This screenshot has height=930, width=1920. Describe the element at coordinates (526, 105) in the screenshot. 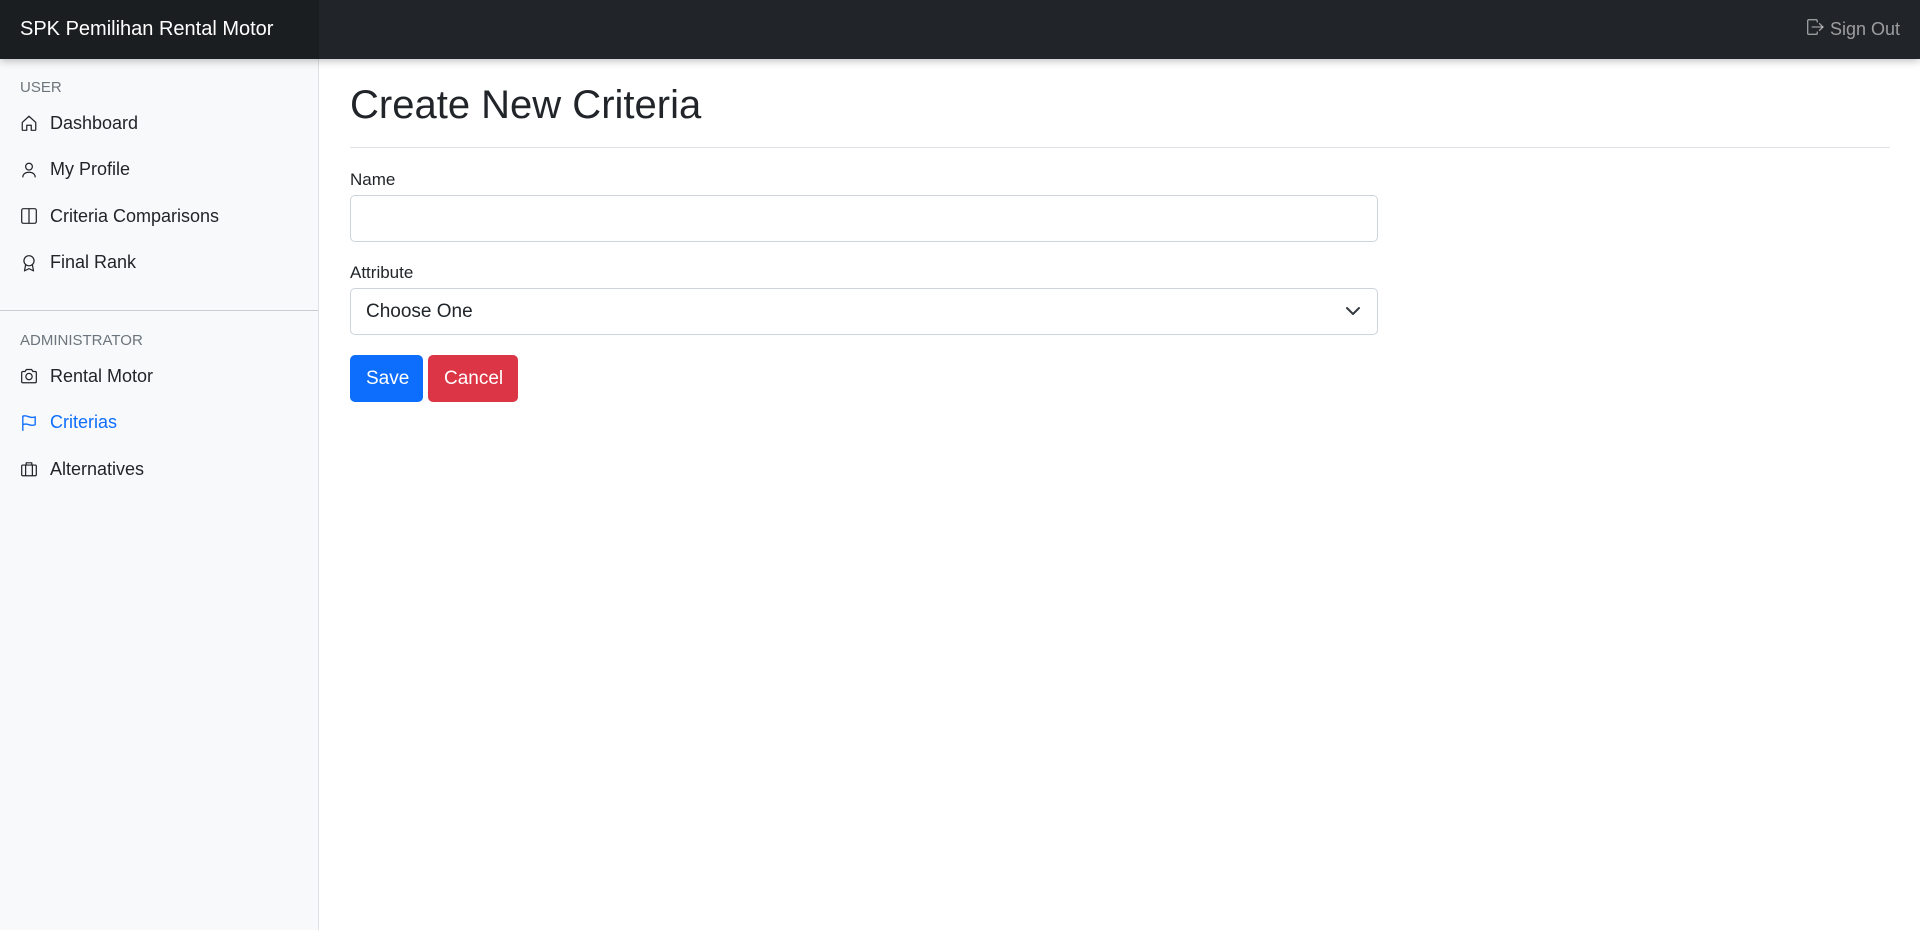

I see `page-title: Create New Criteria` at that location.